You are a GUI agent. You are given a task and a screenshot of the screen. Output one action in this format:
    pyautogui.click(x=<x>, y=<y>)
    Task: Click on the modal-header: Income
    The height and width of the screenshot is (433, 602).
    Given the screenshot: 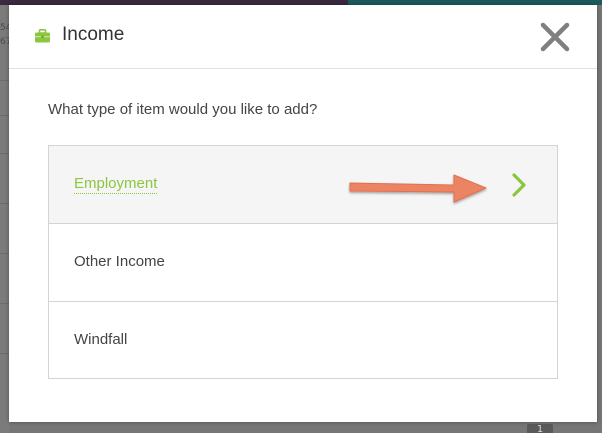 What is the action you would take?
    pyautogui.click(x=303, y=37)
    